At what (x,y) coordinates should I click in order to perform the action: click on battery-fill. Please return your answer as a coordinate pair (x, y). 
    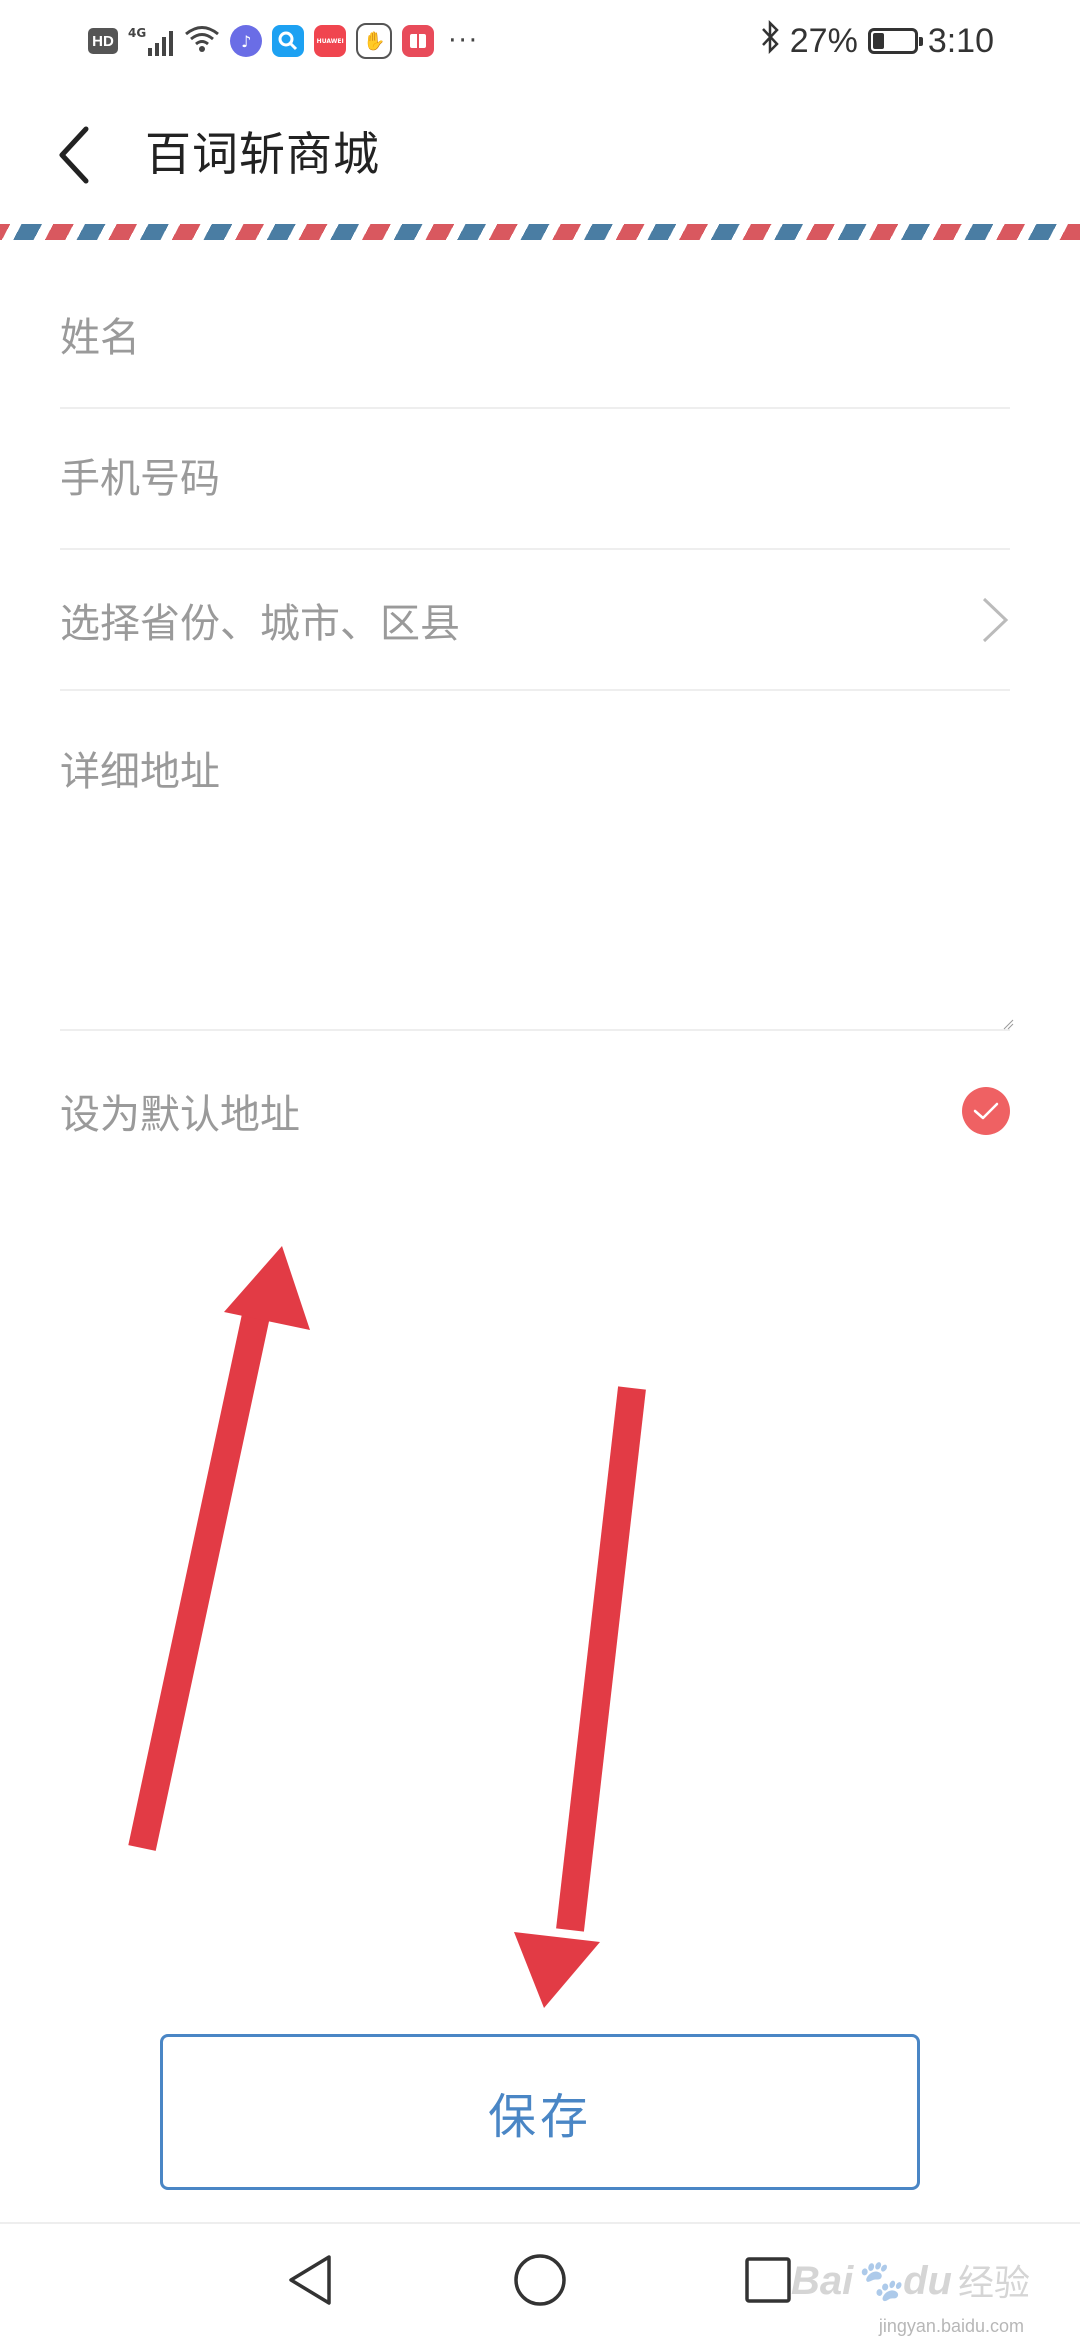
    Looking at the image, I should click on (878, 41).